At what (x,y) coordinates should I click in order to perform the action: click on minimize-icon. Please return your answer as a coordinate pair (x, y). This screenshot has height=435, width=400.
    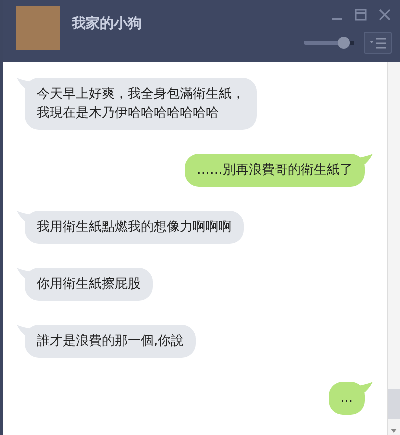
    Looking at the image, I should click on (337, 19).